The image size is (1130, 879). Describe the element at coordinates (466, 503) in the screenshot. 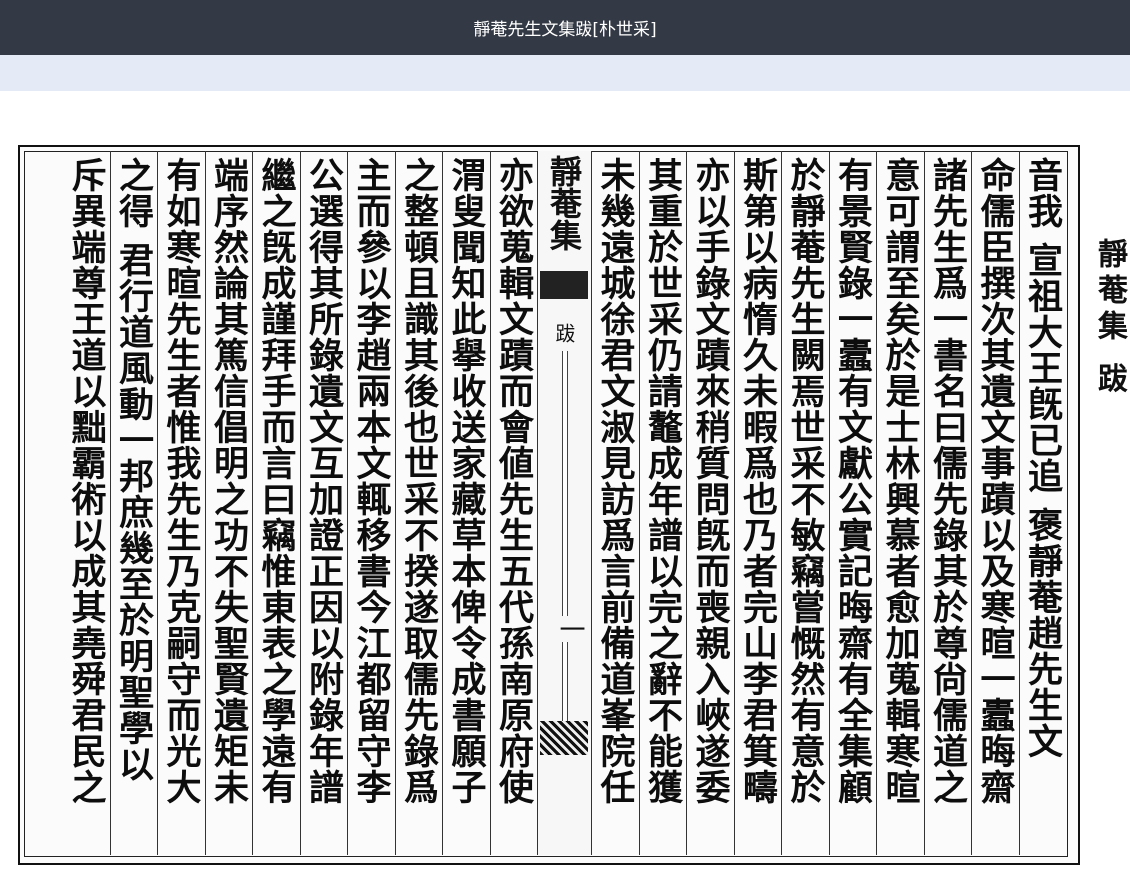

I see `text-column: 渭叟聞知此擧收送家藏草本俾令成書願子` at that location.